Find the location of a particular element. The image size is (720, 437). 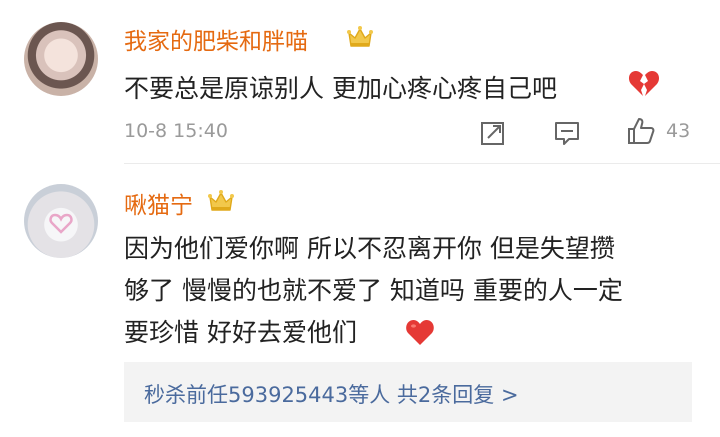

share-icon is located at coordinates (493, 133).